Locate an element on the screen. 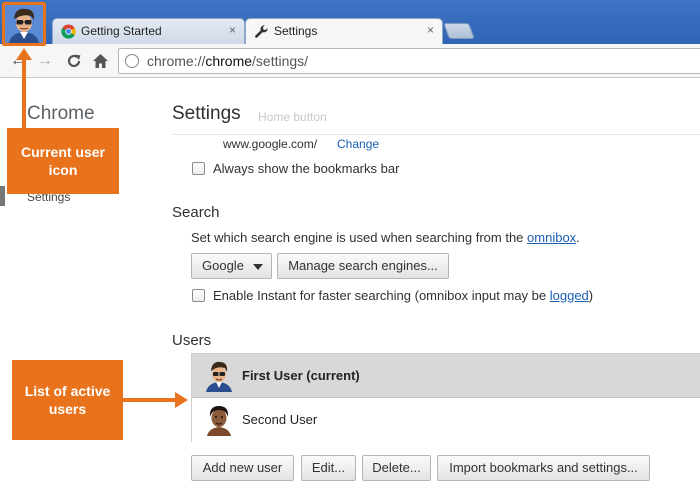  annotation-arrow-right is located at coordinates (181, 400).